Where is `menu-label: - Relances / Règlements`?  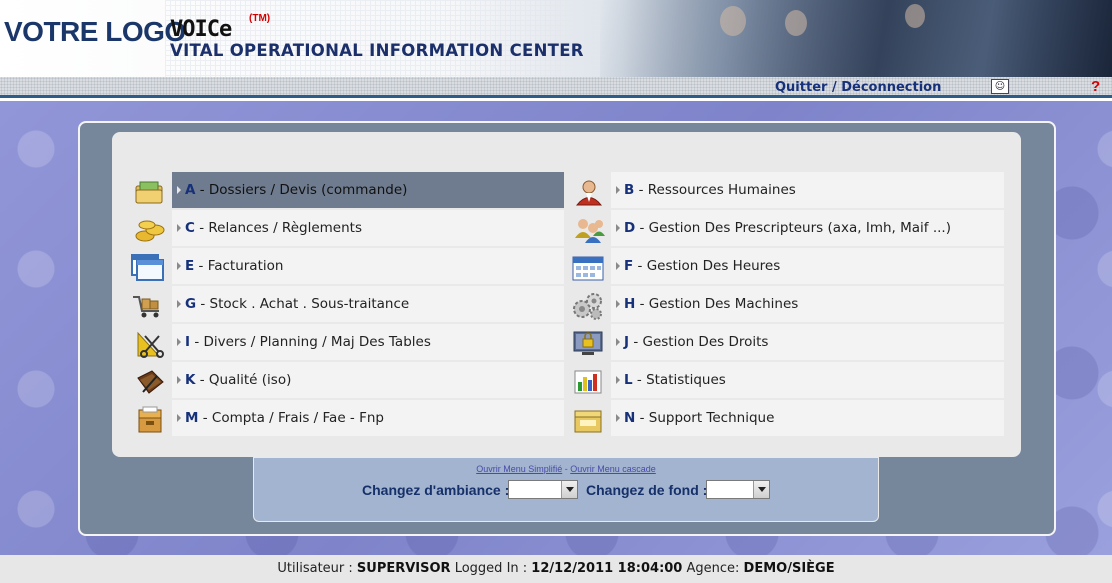
menu-label: - Relances / Règlements is located at coordinates (278, 228).